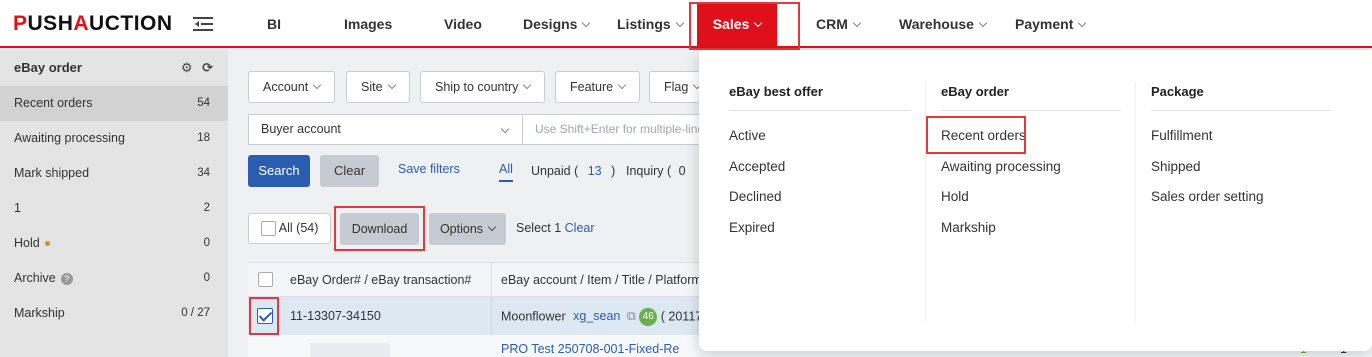  I want to click on column-separator, so click(1135, 202).